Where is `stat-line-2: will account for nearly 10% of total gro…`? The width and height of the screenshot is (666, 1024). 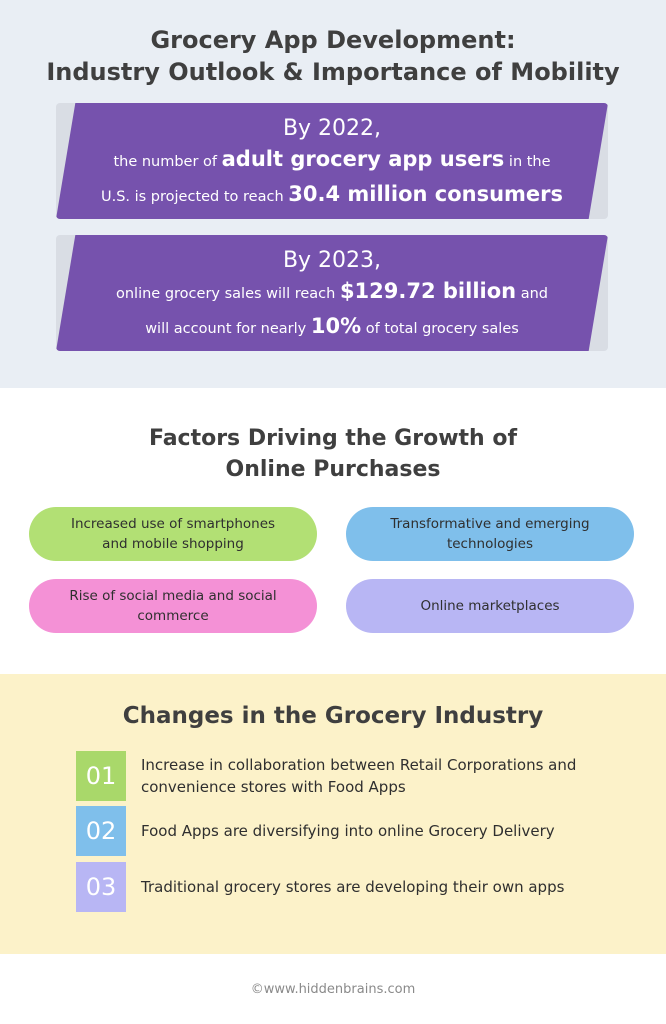
stat-line-2: will account for nearly 10% of total gro… is located at coordinates (332, 327).